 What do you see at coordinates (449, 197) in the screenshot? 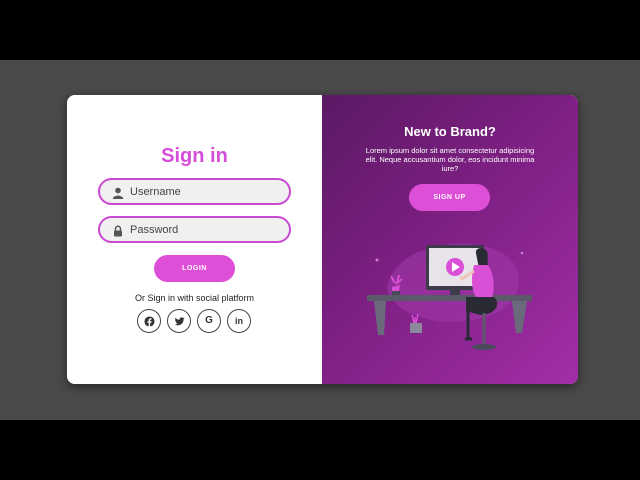
I see `signup-button: SIGN UP` at bounding box center [449, 197].